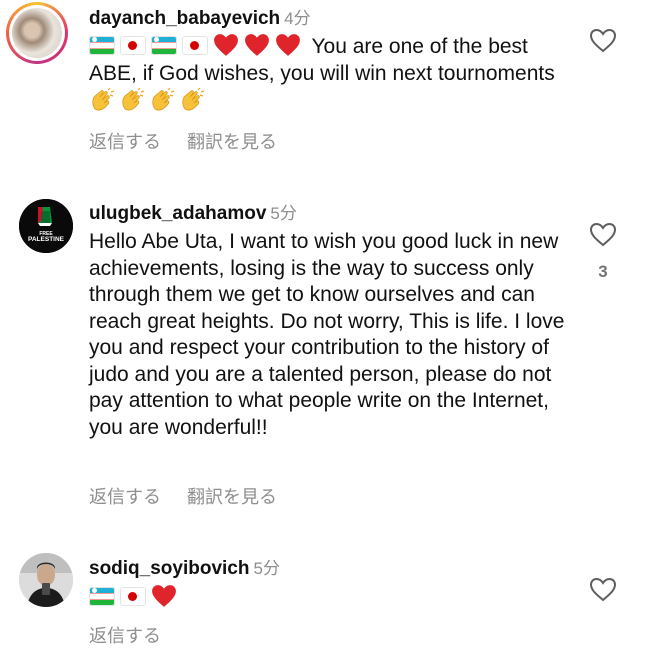 The width and height of the screenshot is (650, 648). I want to click on comment-header: dayanch_babayevich 4分, so click(200, 17).